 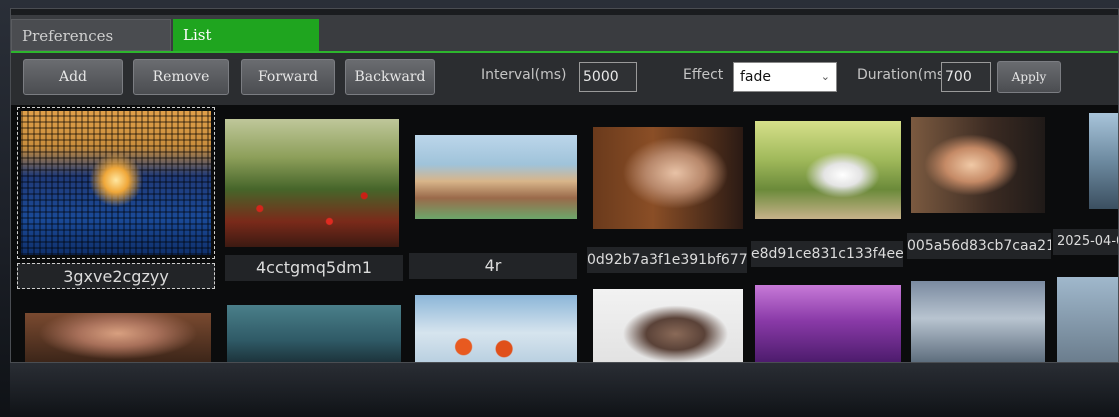 I want to click on remove-button: Remove, so click(x=181, y=77).